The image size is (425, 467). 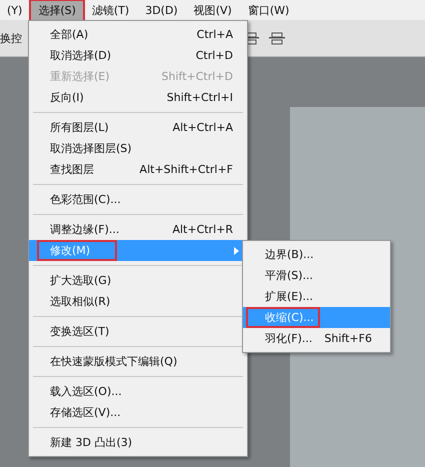 I want to click on menu-title: 视图(V), so click(x=212, y=10).